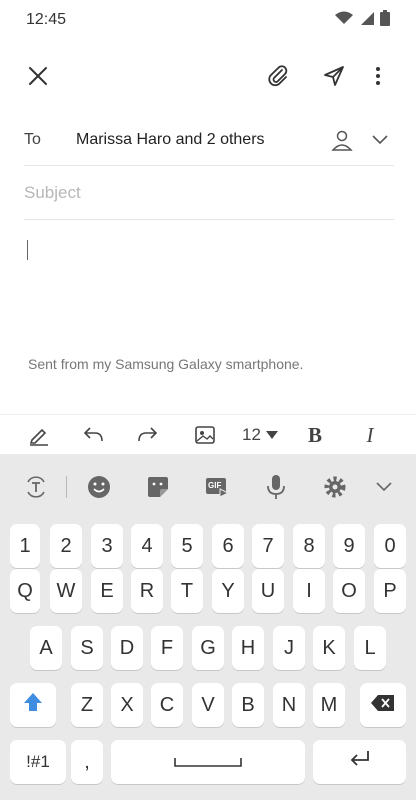  Describe the element at coordinates (208, 20) in the screenshot. I see `status-bar: 12:45` at that location.